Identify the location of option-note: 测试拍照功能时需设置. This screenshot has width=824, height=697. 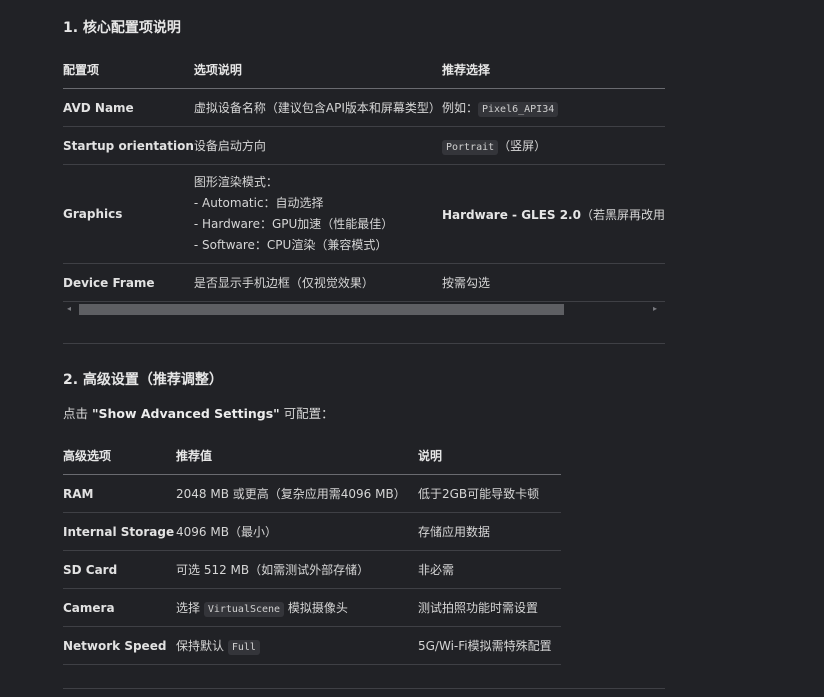
(489, 607).